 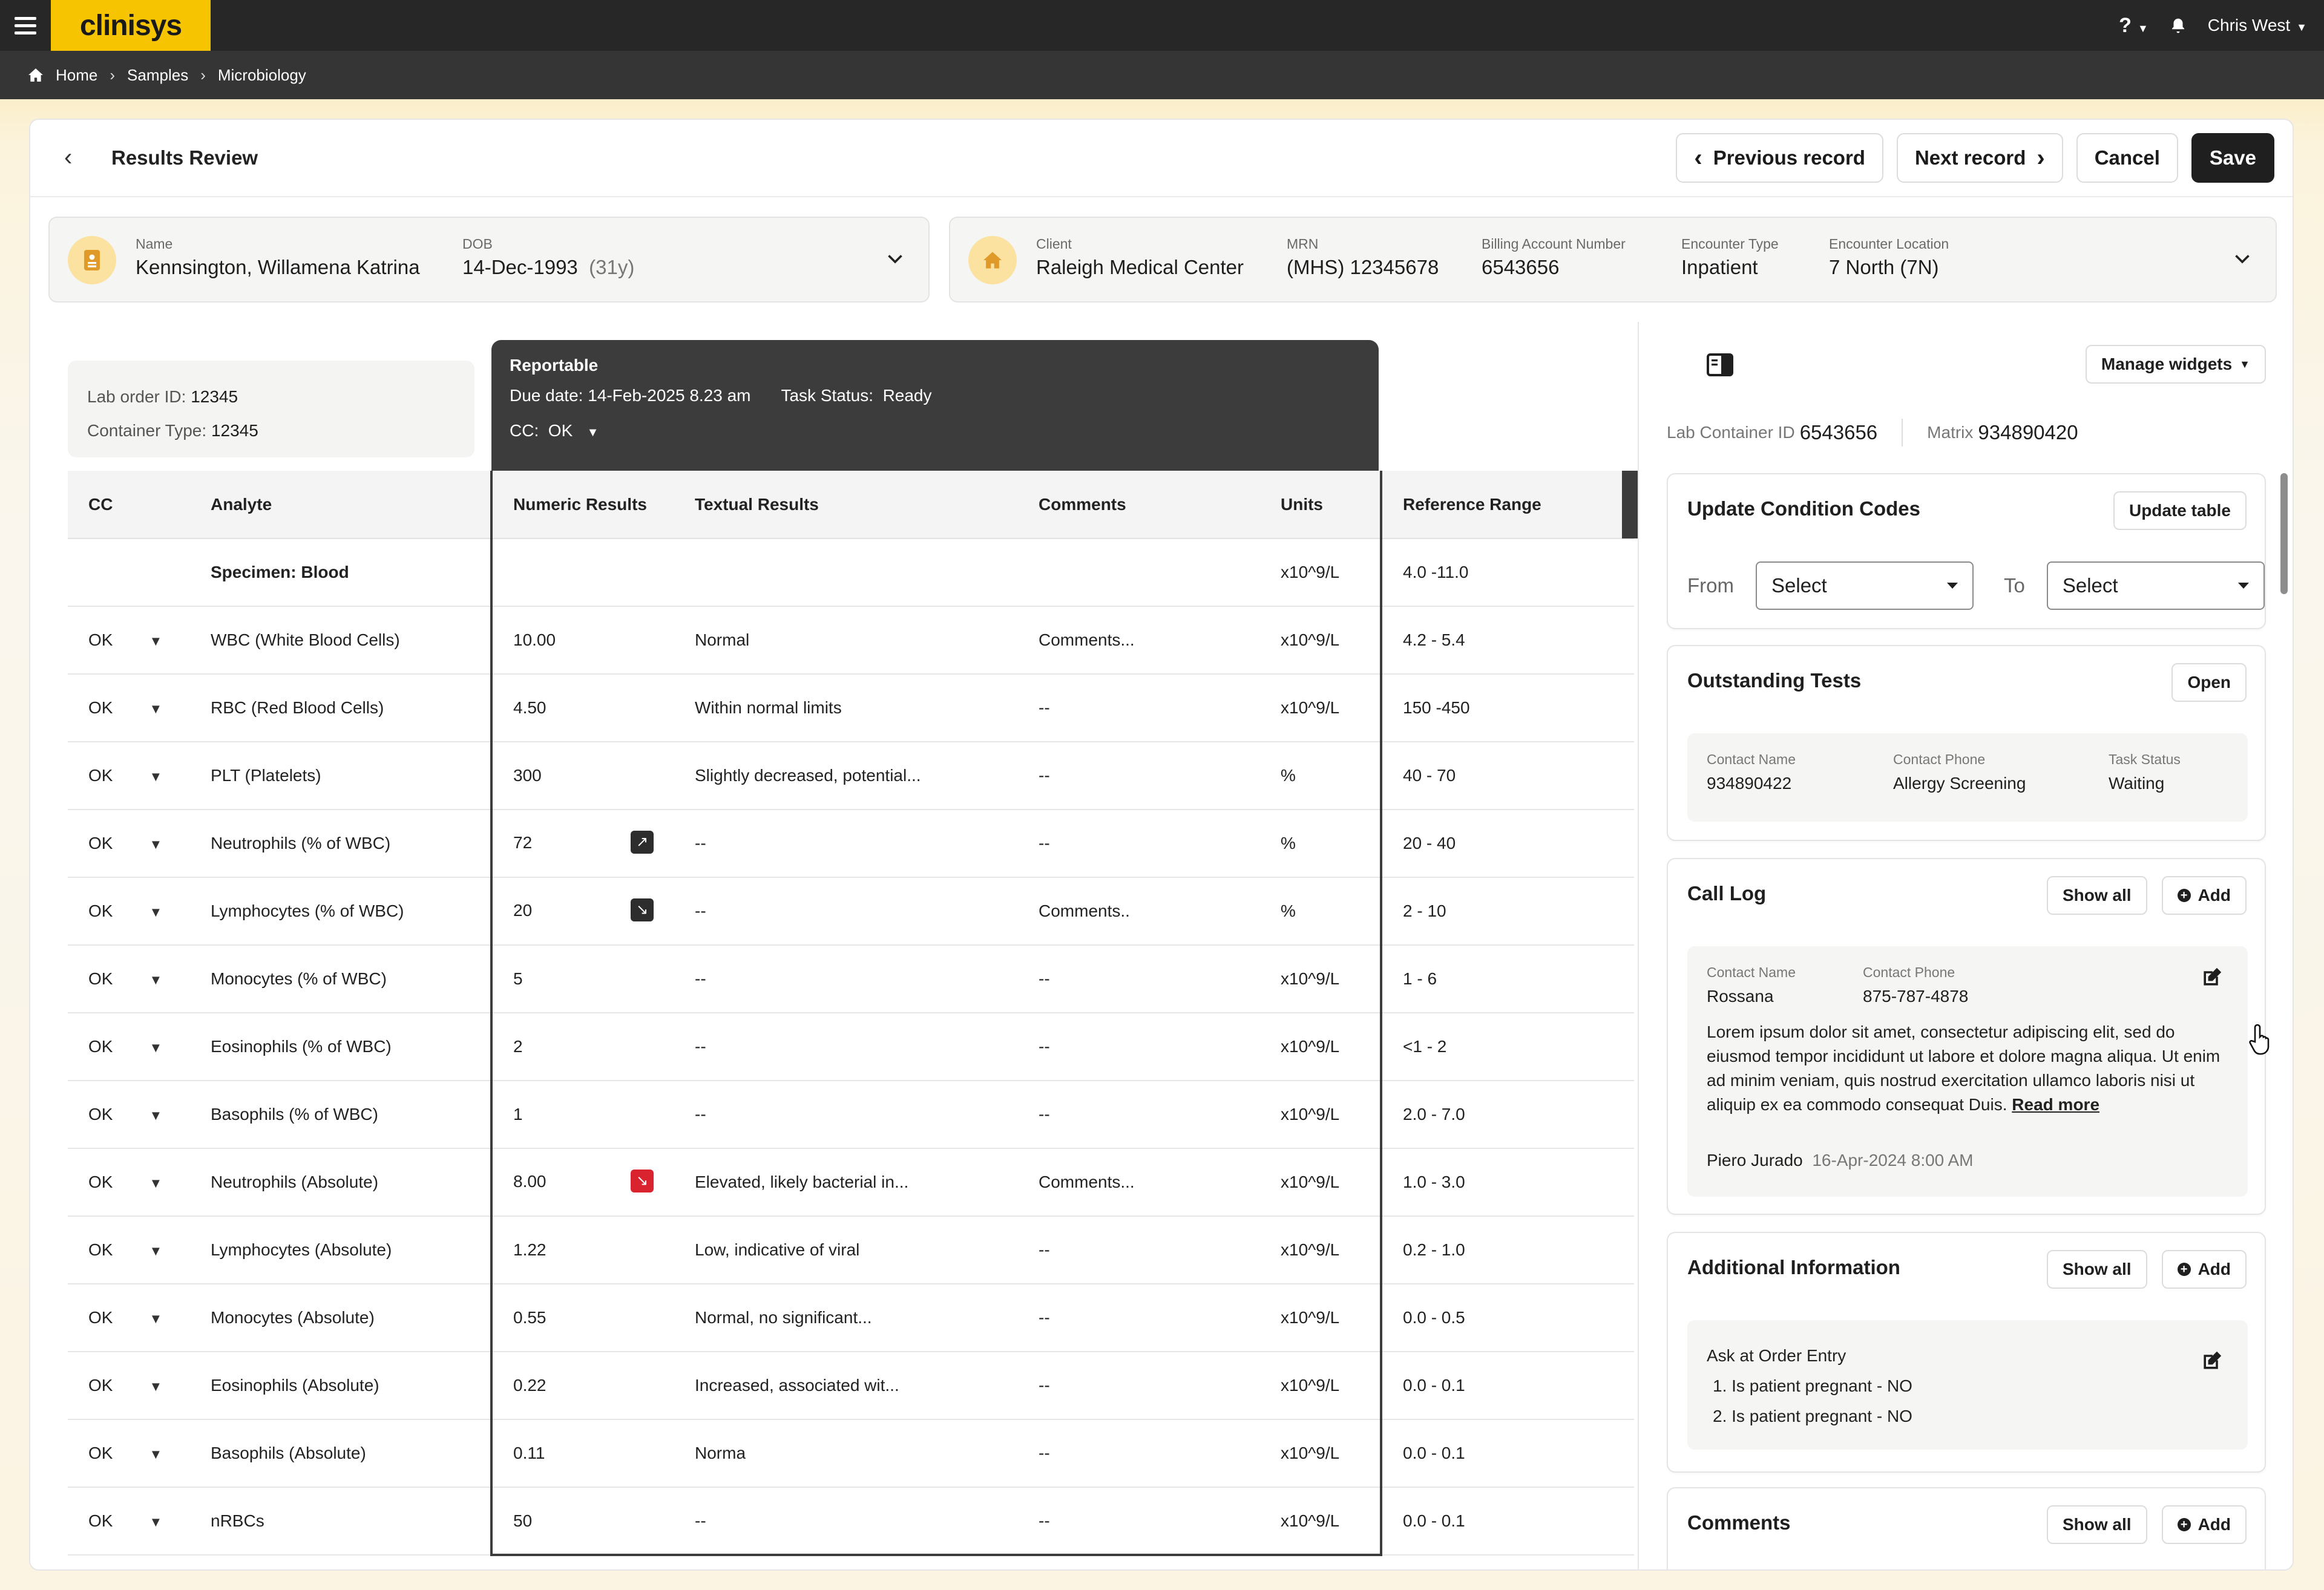 I want to click on help-menu: ? ▼, so click(x=2133, y=26).